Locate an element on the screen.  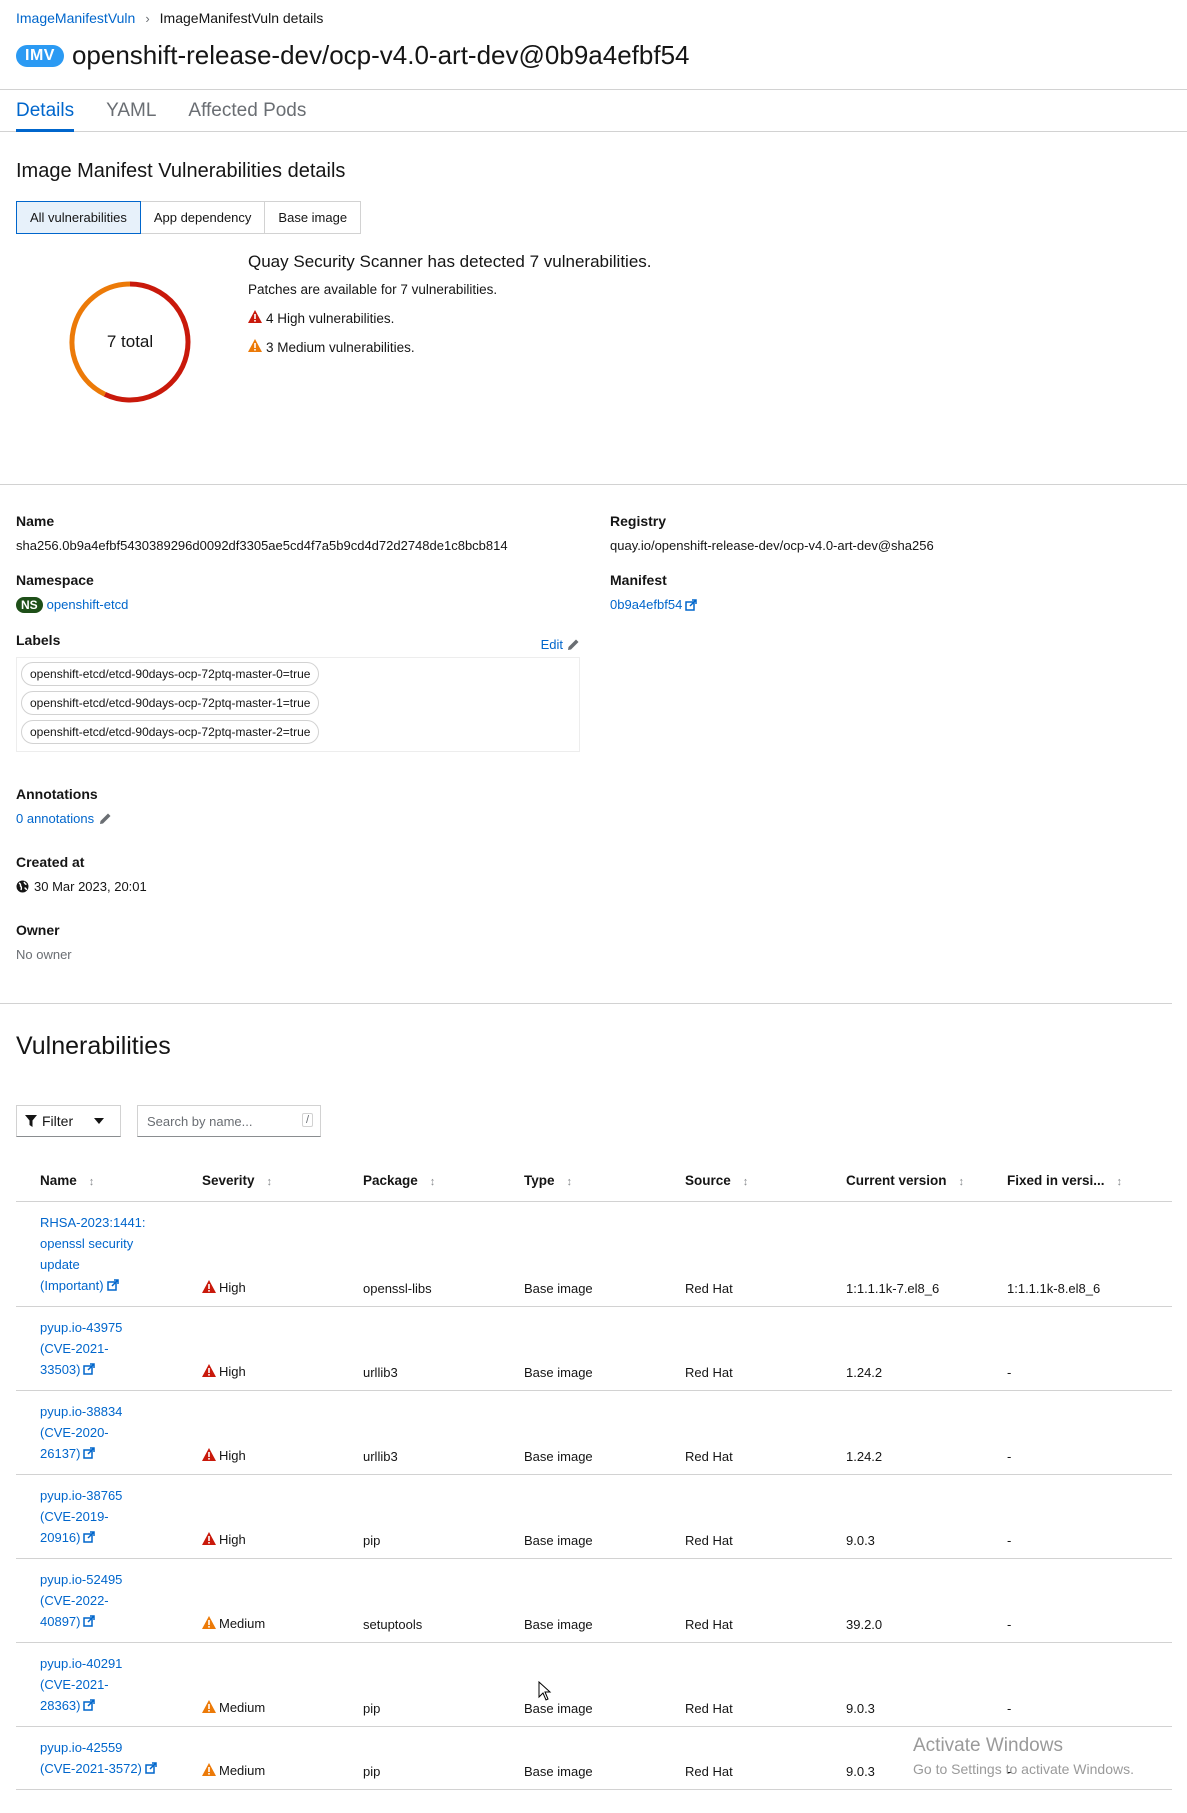
namespace-link: openshift-etcd is located at coordinates (88, 604).